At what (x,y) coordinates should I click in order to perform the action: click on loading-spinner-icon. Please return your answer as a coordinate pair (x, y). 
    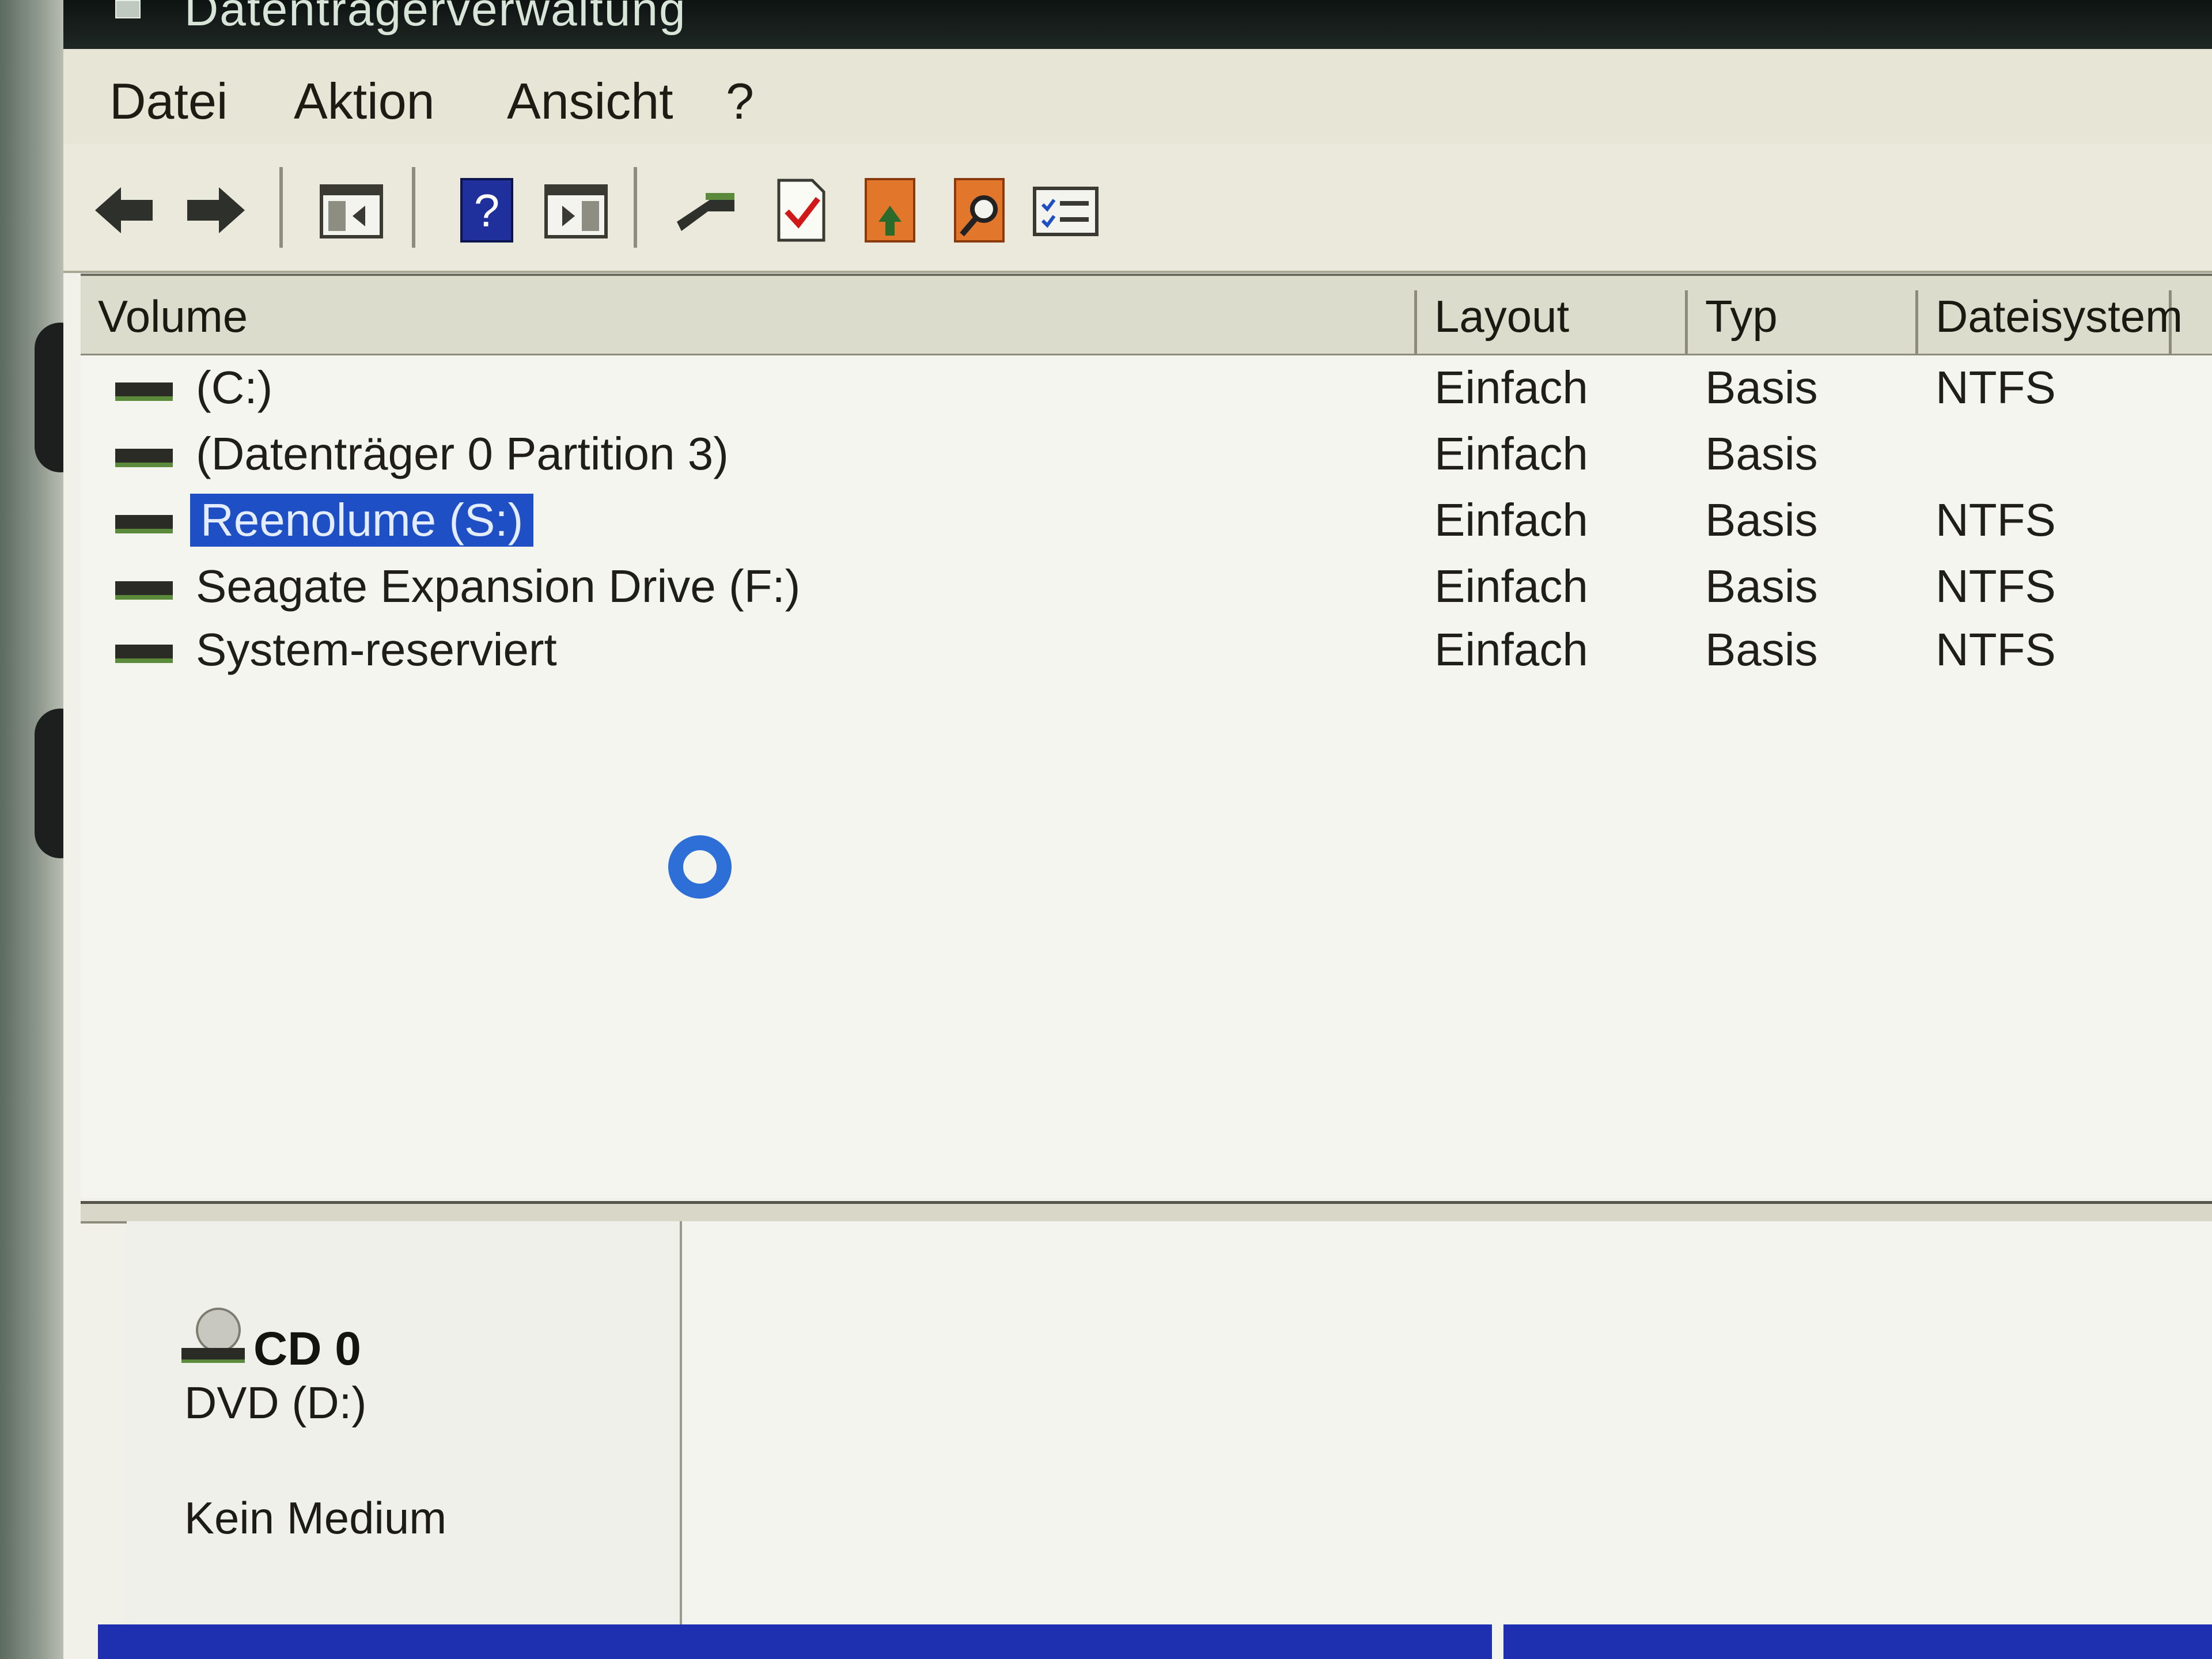
    Looking at the image, I should click on (700, 867).